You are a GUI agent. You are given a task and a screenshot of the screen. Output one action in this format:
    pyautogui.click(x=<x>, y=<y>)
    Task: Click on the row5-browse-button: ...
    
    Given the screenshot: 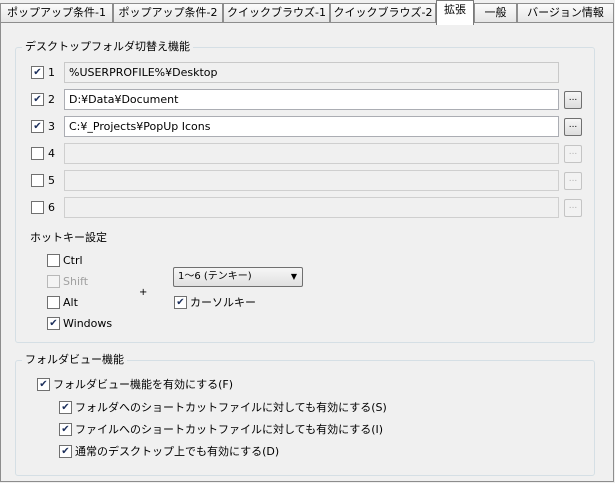 What is the action you would take?
    pyautogui.click(x=573, y=181)
    